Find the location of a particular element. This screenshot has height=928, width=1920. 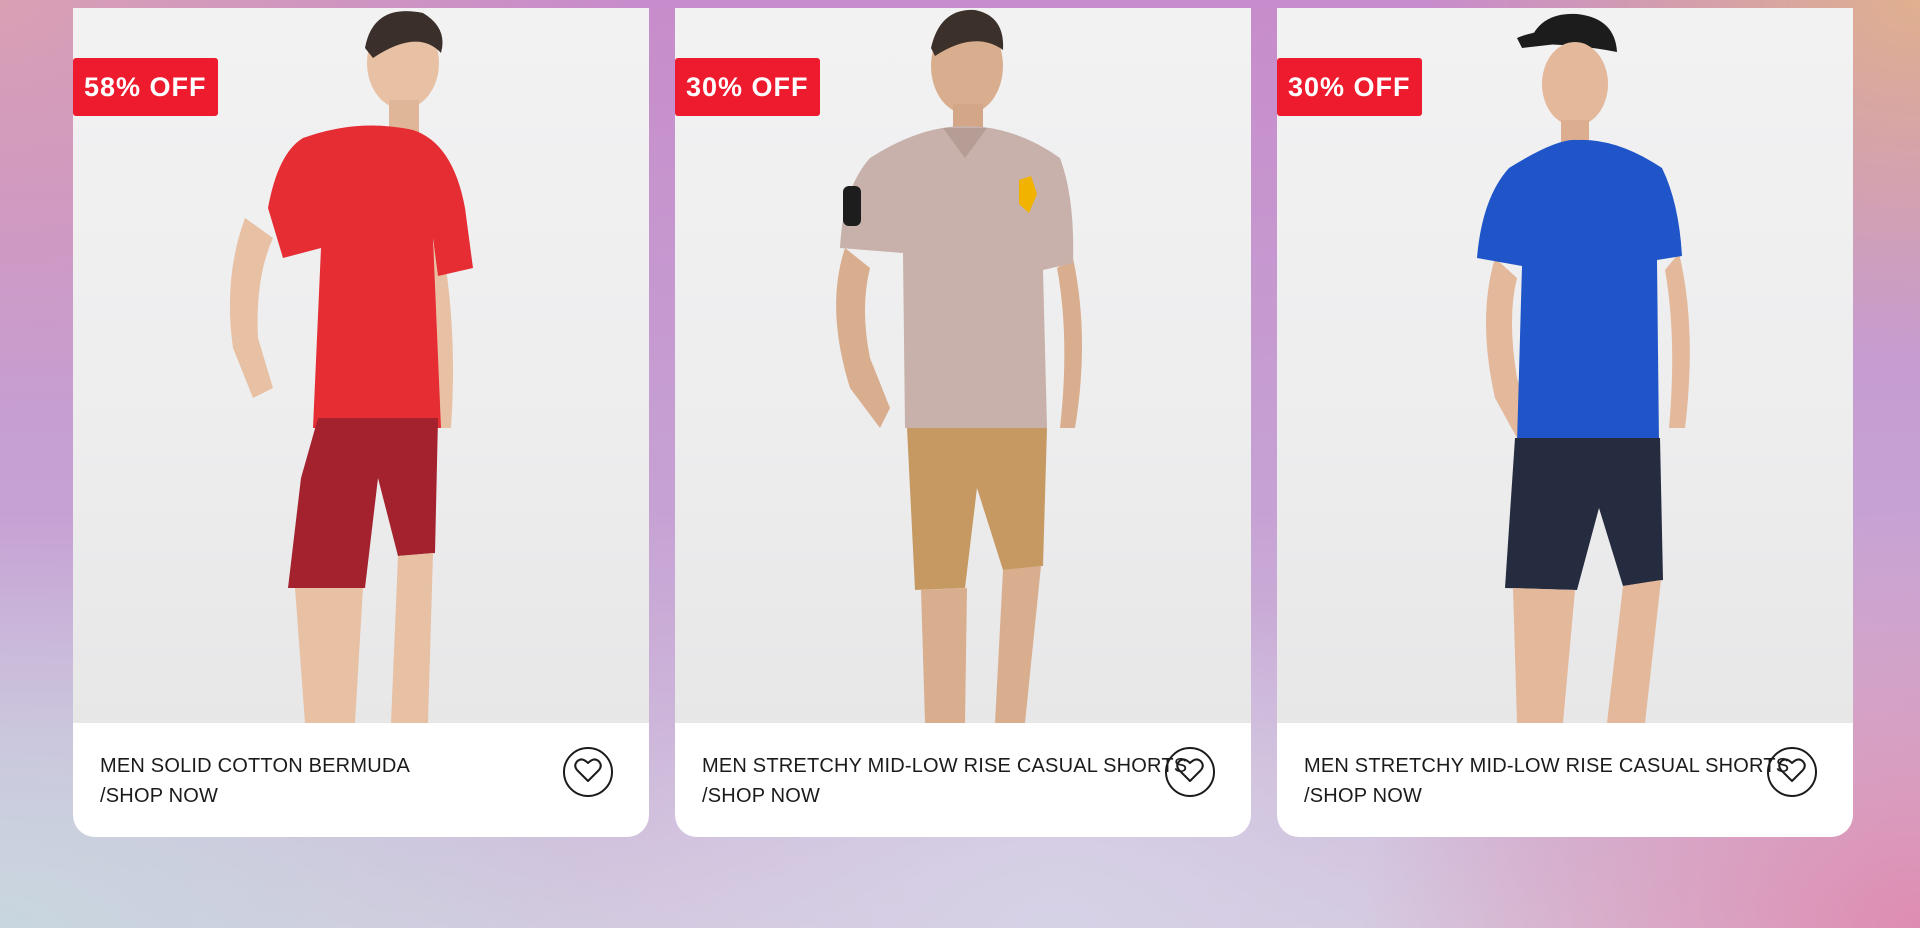

product-info: MEN SOLID COTTON BERMUDA /SHOP NOW is located at coordinates (361, 780).